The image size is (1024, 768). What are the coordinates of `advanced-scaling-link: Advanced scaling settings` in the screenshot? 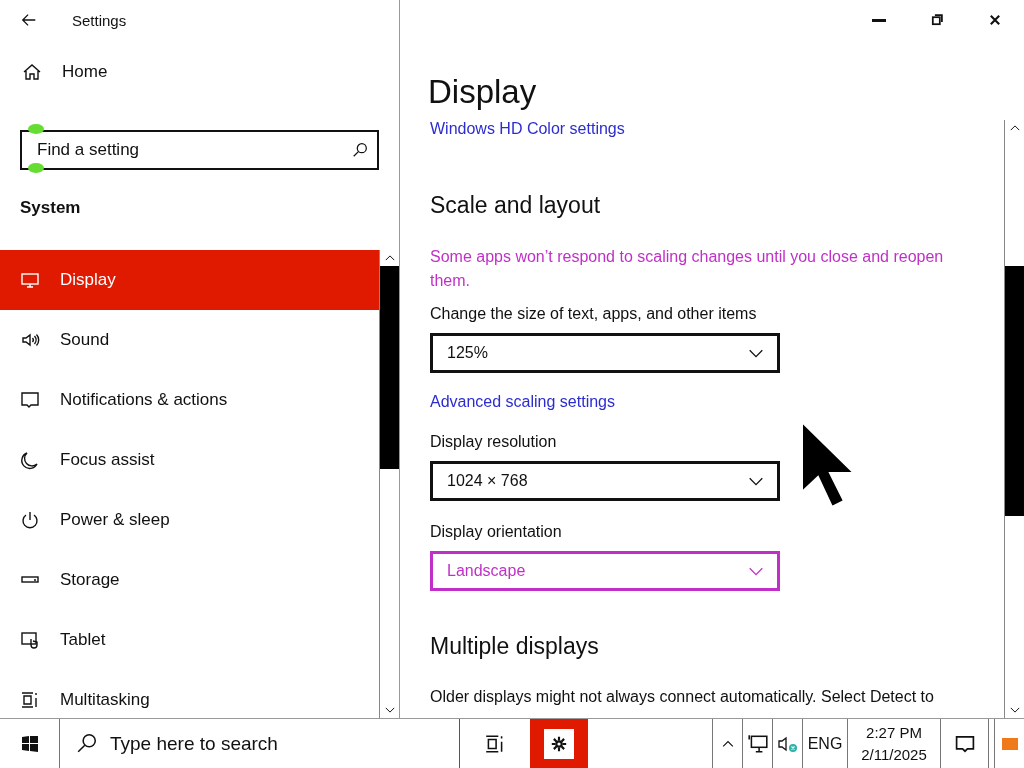 It's located at (522, 402).